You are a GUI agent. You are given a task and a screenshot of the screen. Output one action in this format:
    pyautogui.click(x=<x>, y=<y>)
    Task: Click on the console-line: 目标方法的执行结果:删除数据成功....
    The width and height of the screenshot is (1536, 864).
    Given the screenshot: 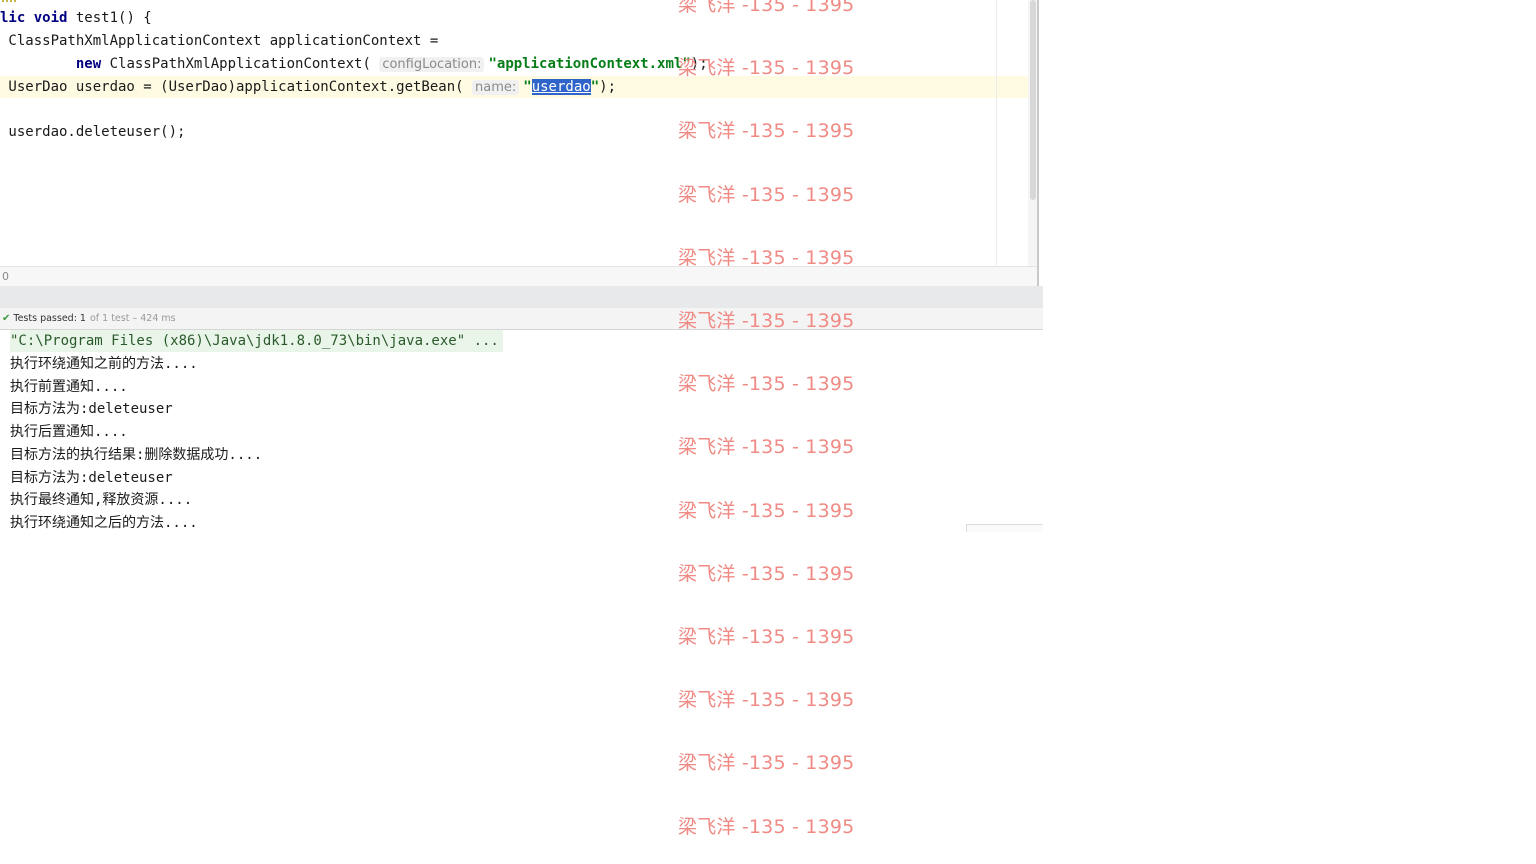 What is the action you would take?
    pyautogui.click(x=136, y=454)
    